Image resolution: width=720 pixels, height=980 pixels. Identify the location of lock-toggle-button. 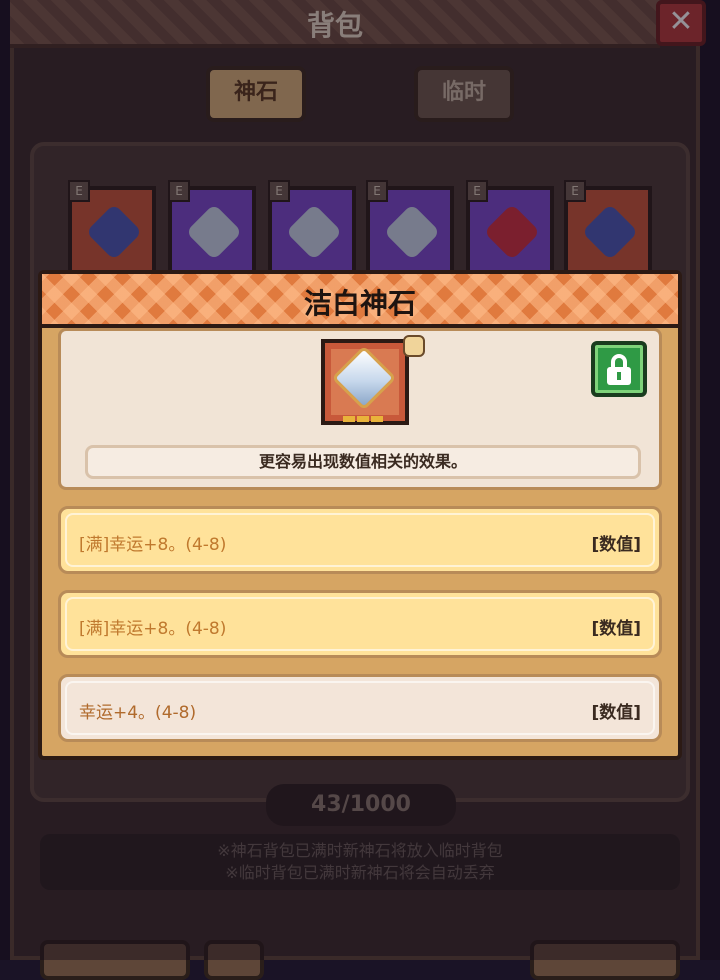
(619, 369).